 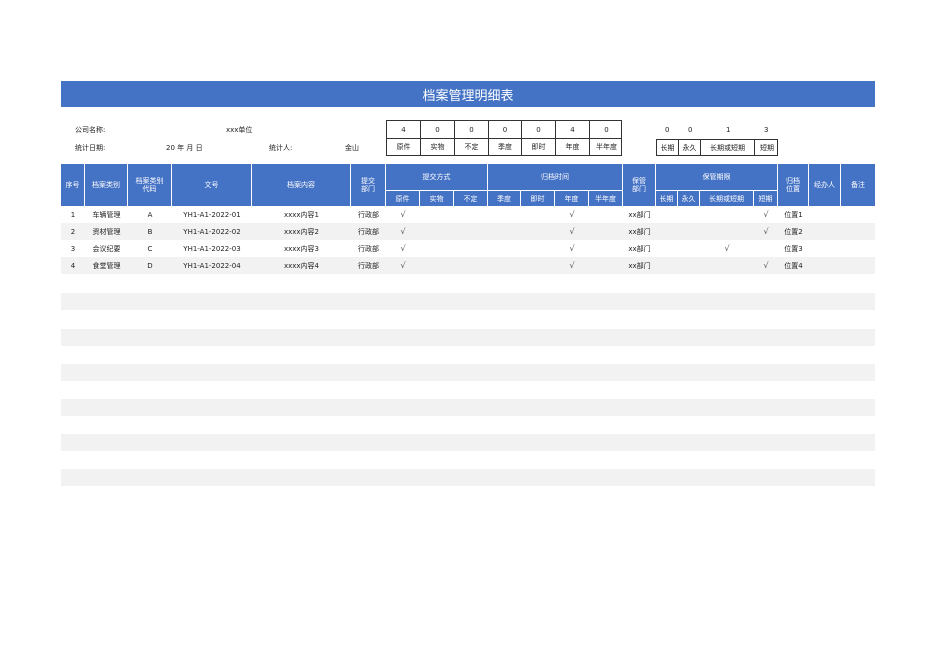 What do you see at coordinates (793, 265) in the screenshot?
I see `cell-location: 位置4` at bounding box center [793, 265].